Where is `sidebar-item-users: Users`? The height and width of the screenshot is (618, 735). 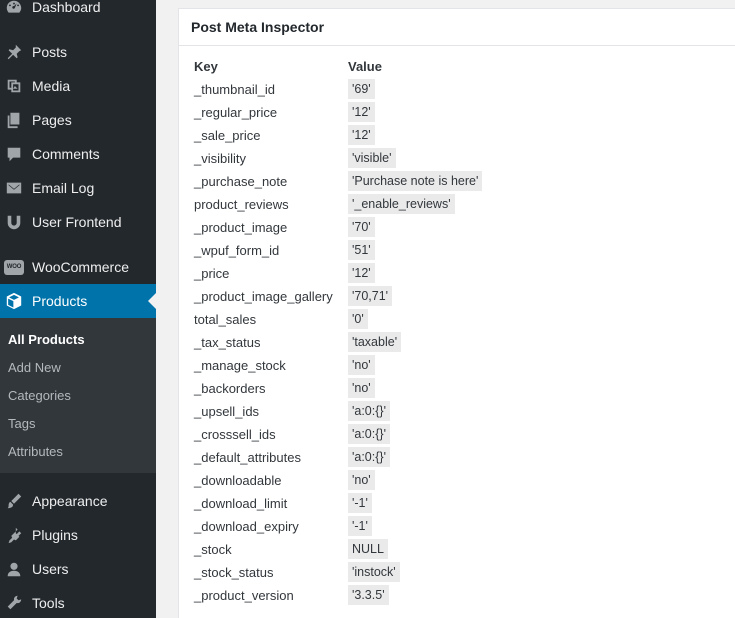
sidebar-item-users: Users is located at coordinates (78, 569).